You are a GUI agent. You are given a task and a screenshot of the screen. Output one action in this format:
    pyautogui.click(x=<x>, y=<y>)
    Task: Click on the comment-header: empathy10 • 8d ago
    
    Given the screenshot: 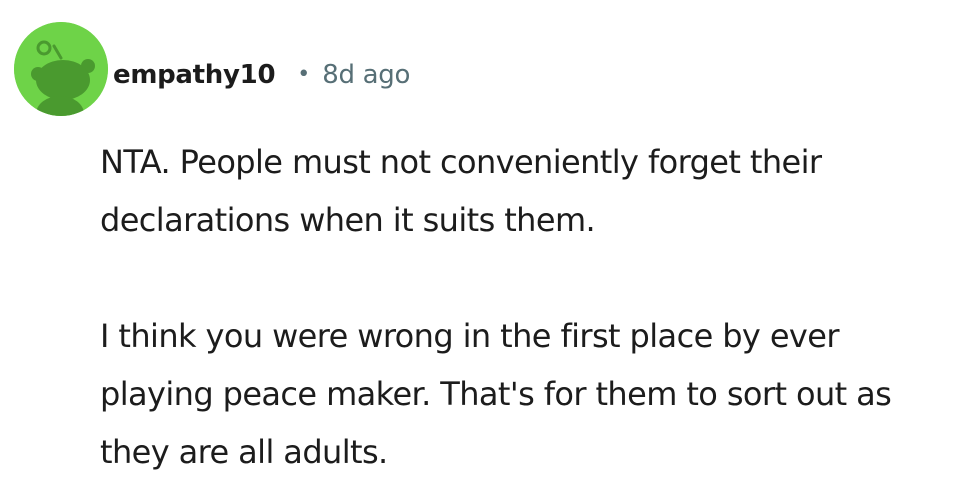 What is the action you would take?
    pyautogui.click(x=261, y=75)
    